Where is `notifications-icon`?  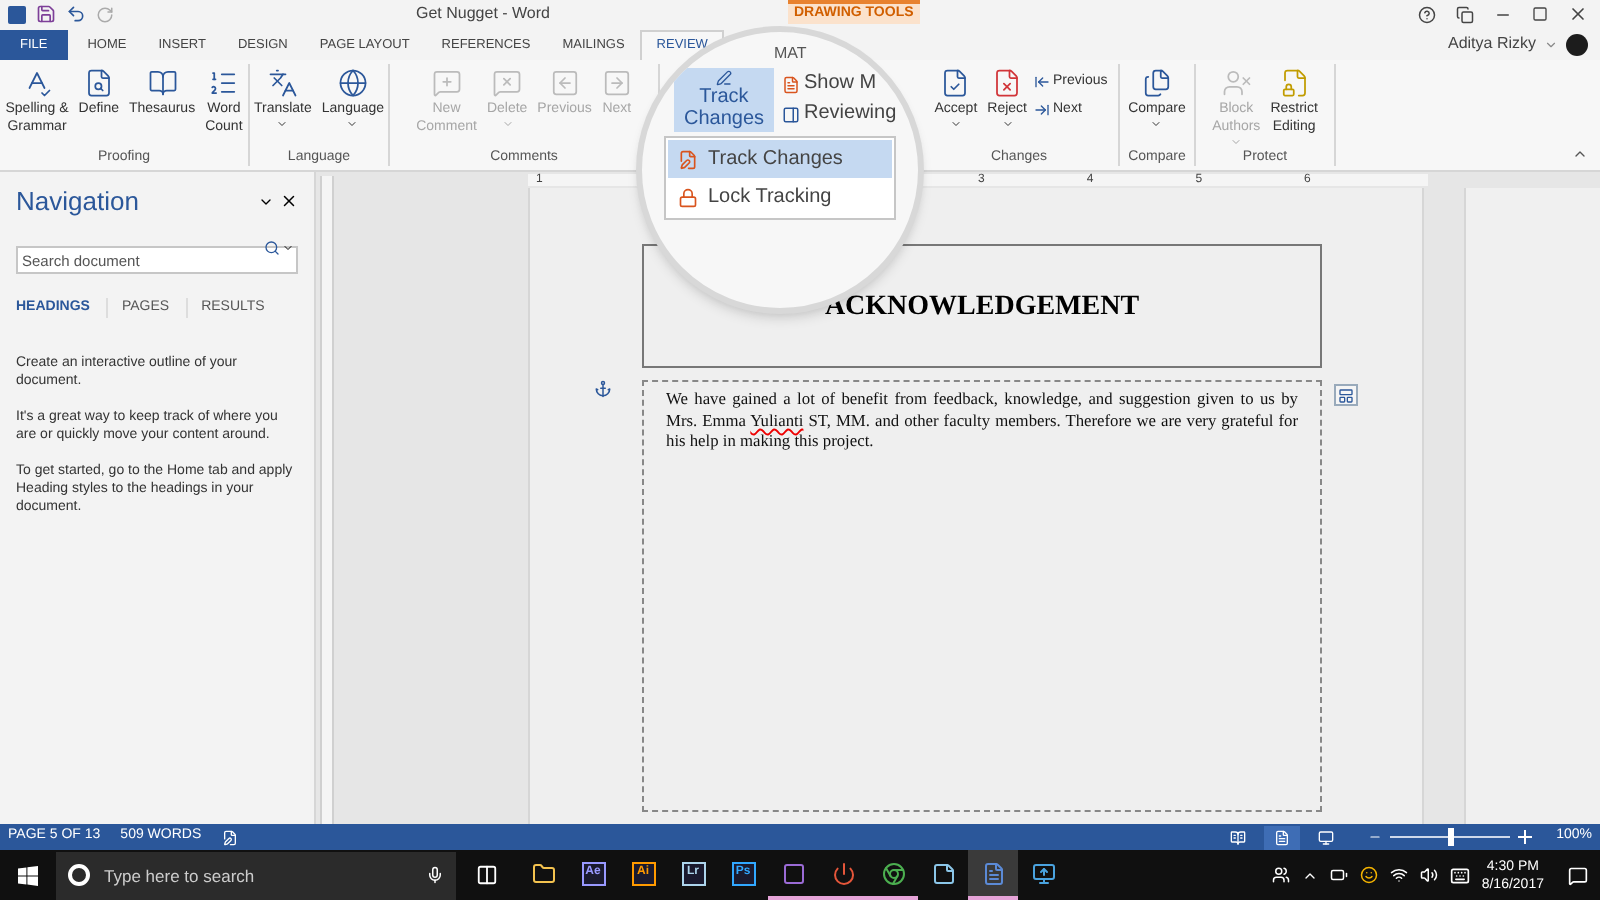 notifications-icon is located at coordinates (1578, 875).